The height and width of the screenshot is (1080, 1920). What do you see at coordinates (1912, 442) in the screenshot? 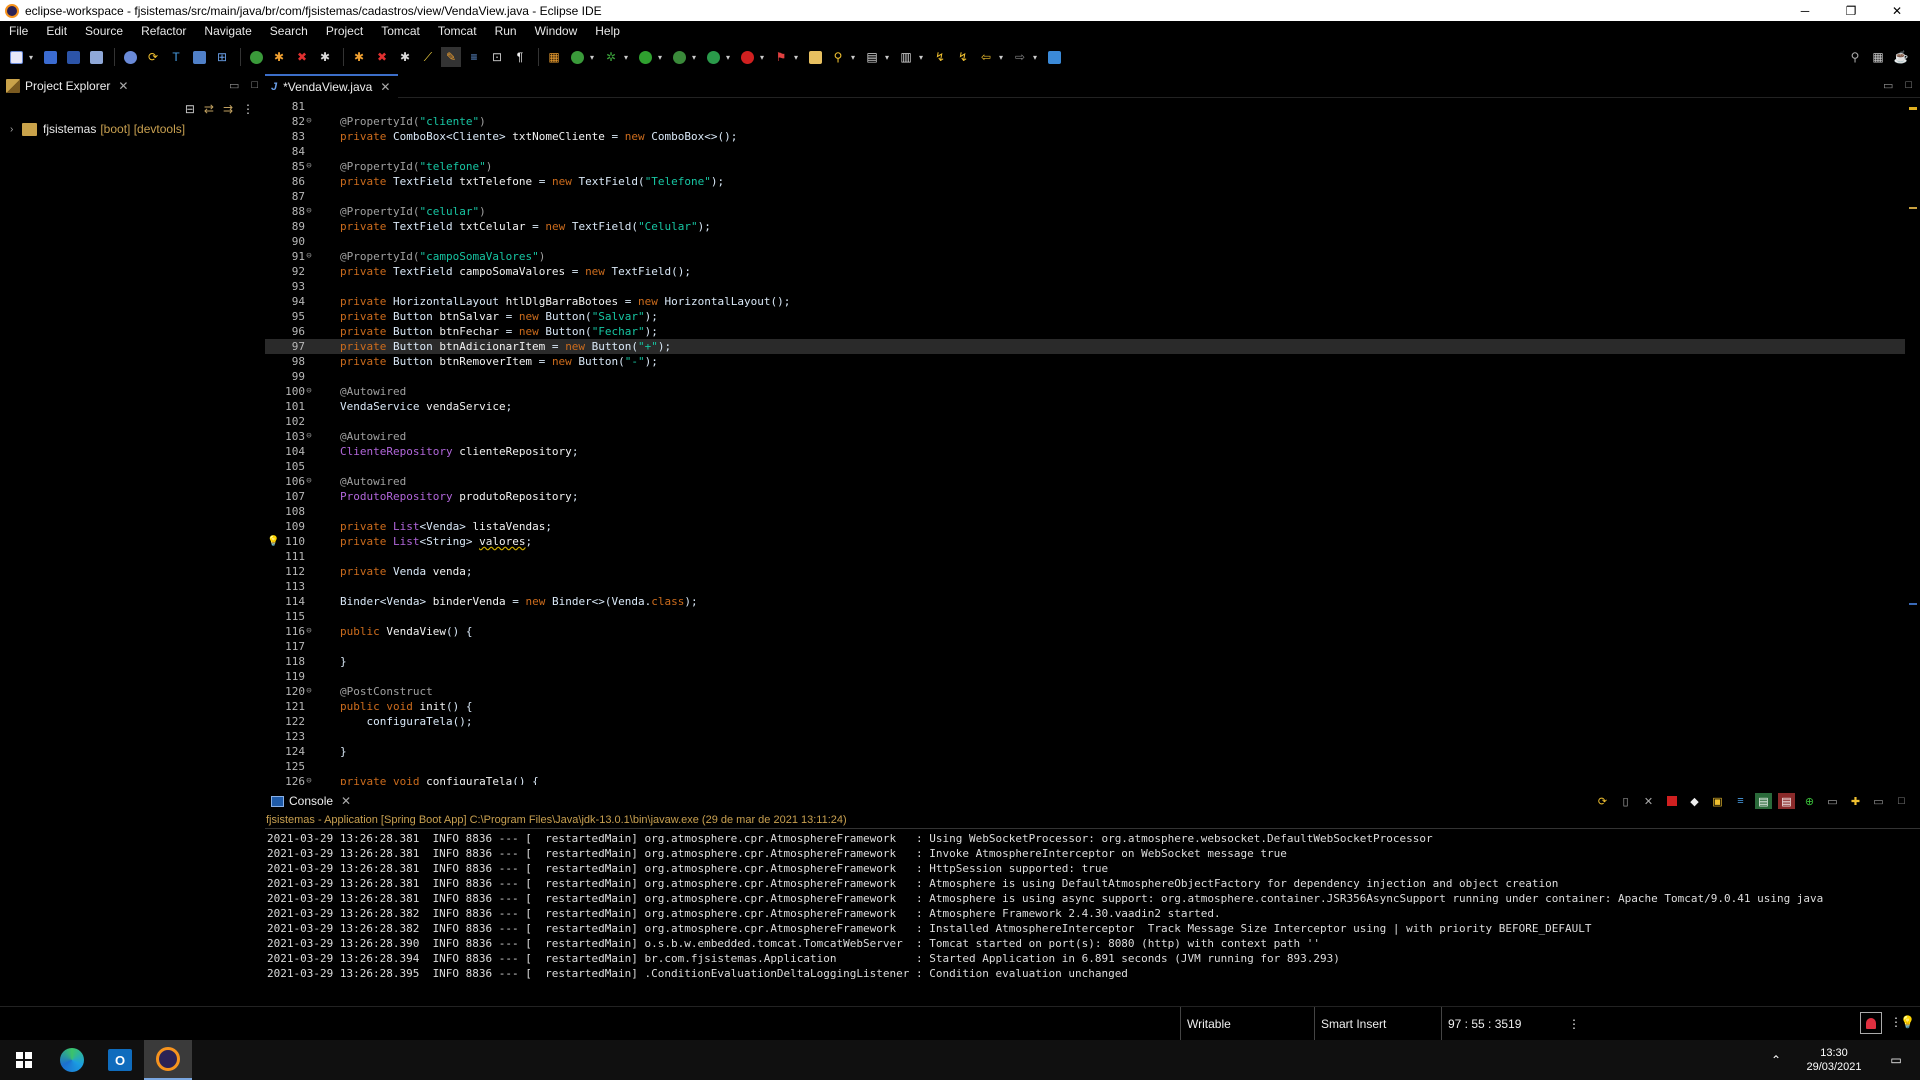
I see `overview-ruler` at bounding box center [1912, 442].